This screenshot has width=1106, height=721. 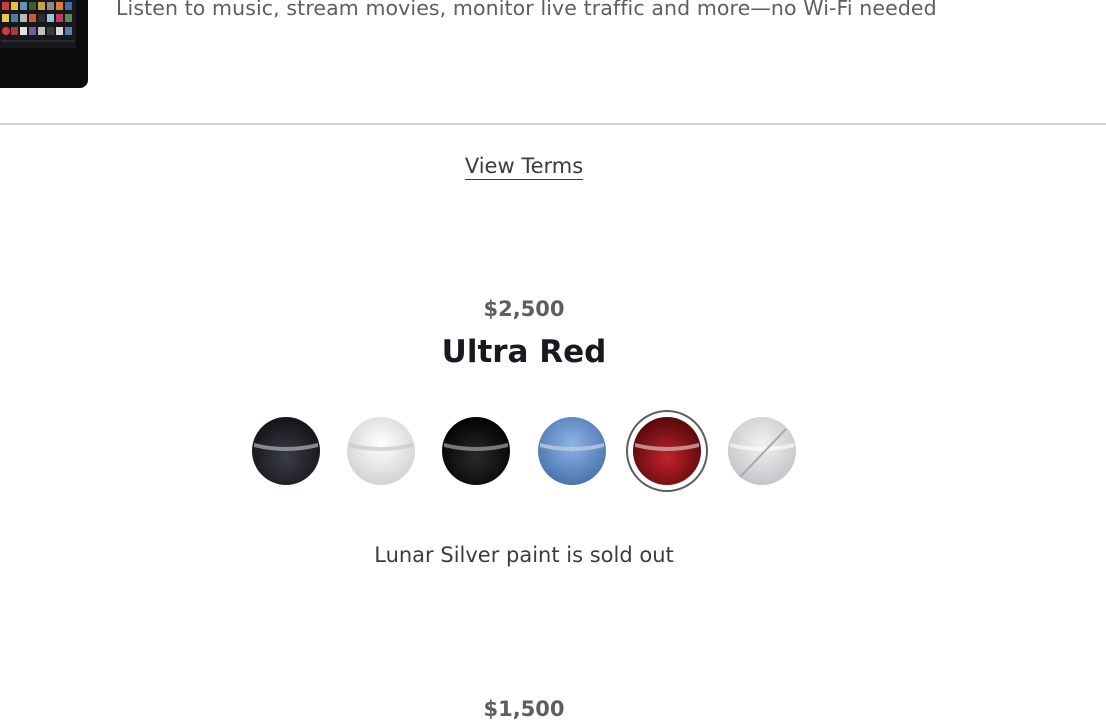 I want to click on paint-swatch-ultra-red-selected, so click(x=667, y=451).